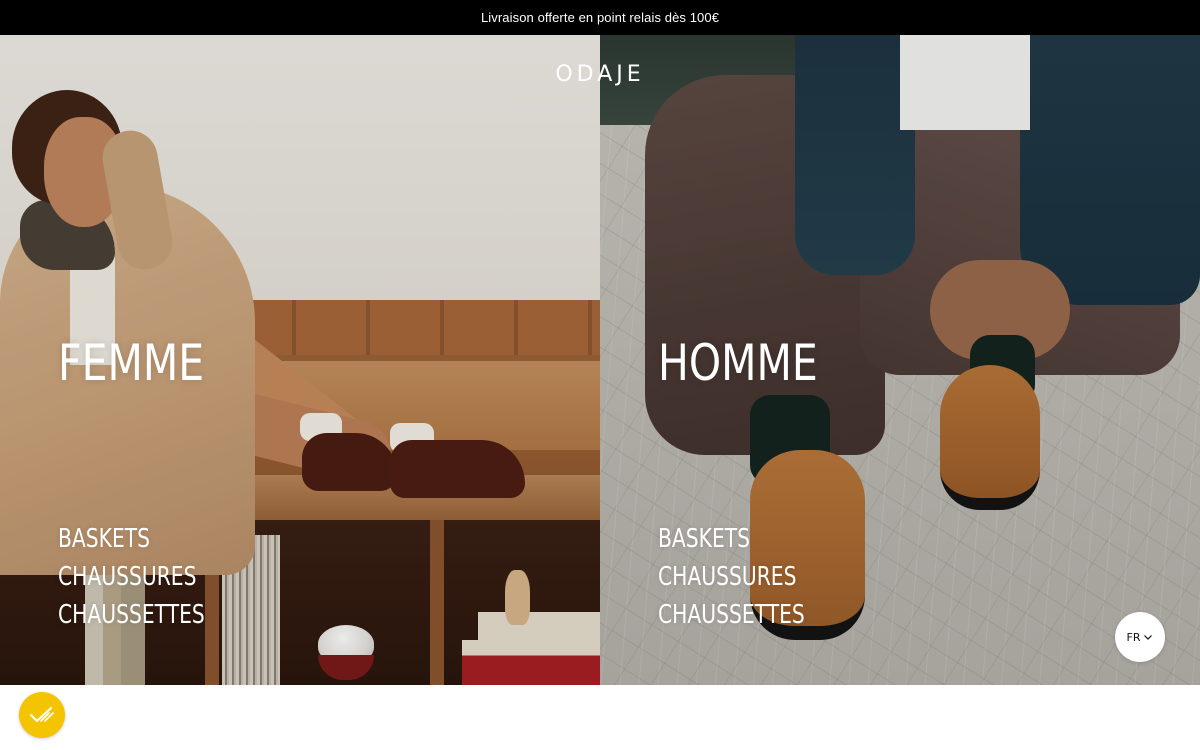 This screenshot has height=750, width=1200. What do you see at coordinates (131, 615) in the screenshot?
I see `link-femme-chaussettes: CHAUSSETTES` at bounding box center [131, 615].